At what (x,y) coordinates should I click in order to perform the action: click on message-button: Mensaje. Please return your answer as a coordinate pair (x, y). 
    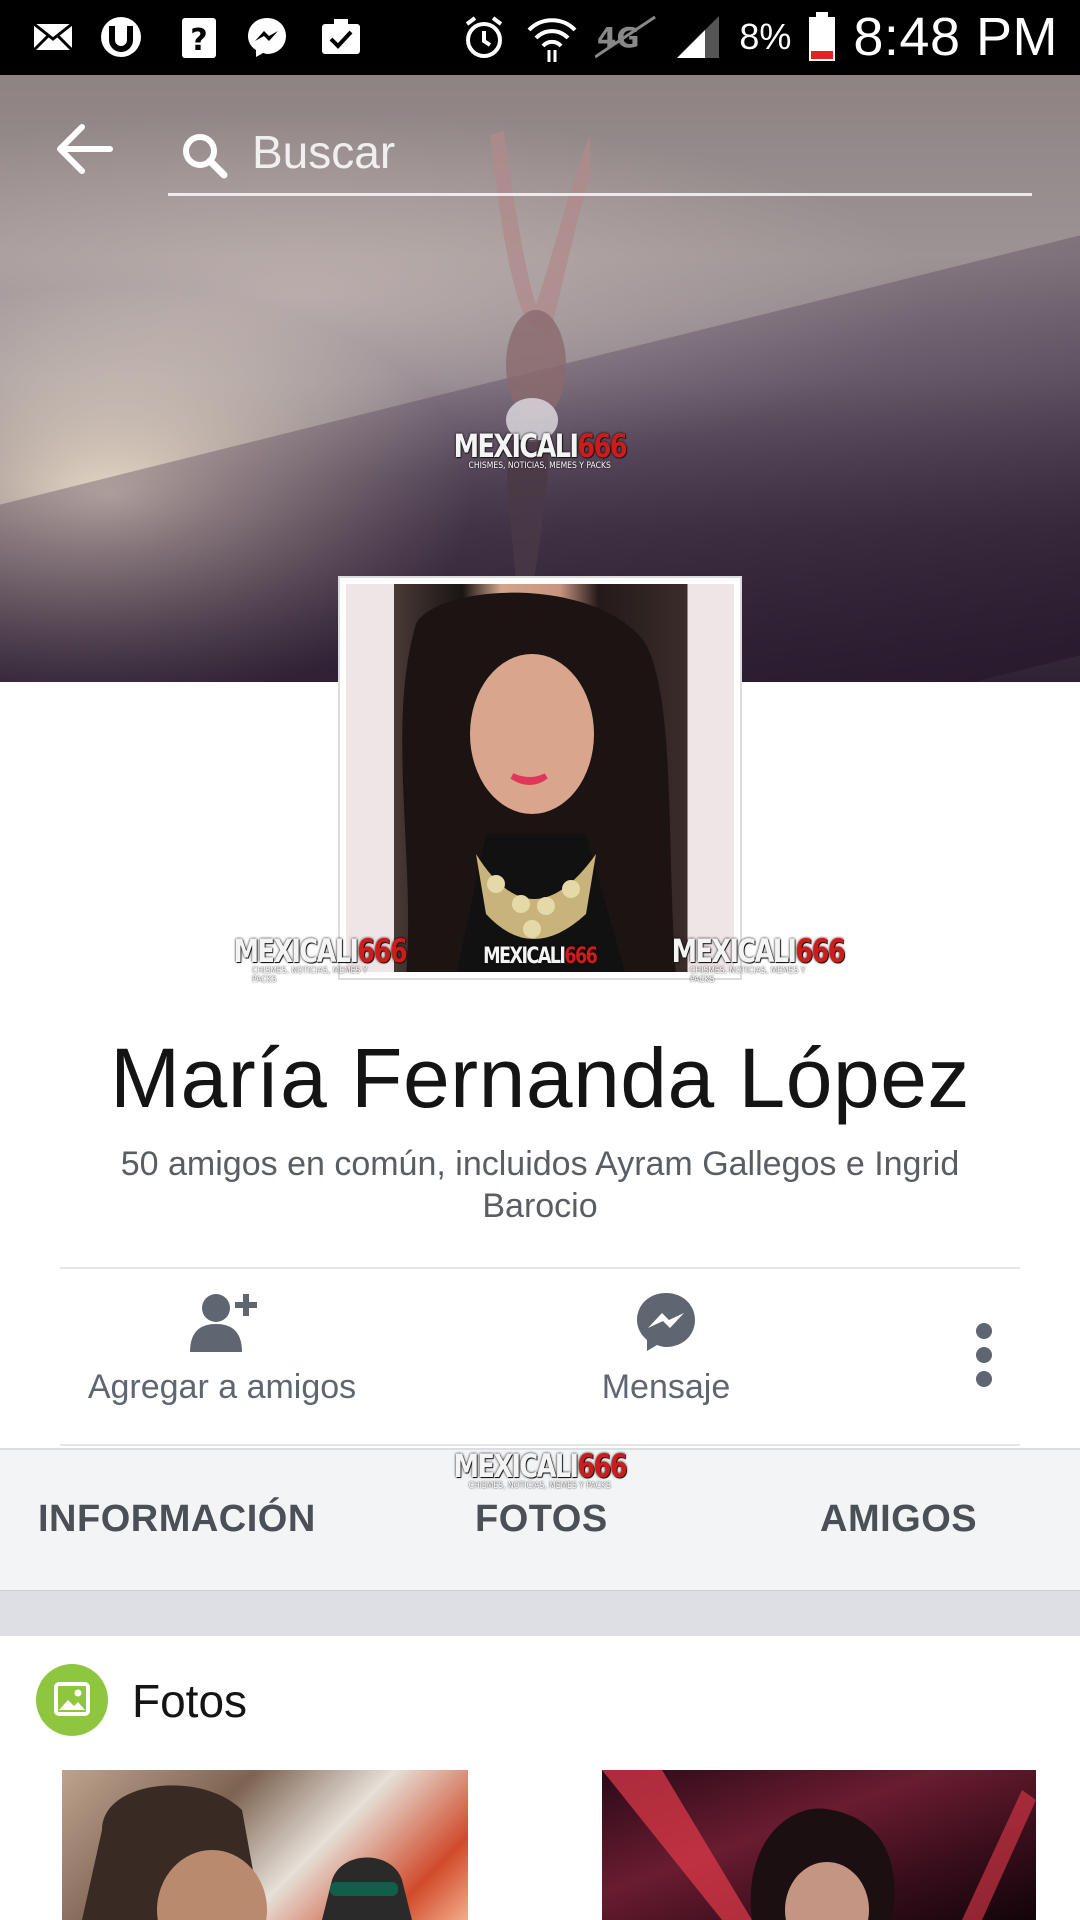
    Looking at the image, I should click on (666, 1348).